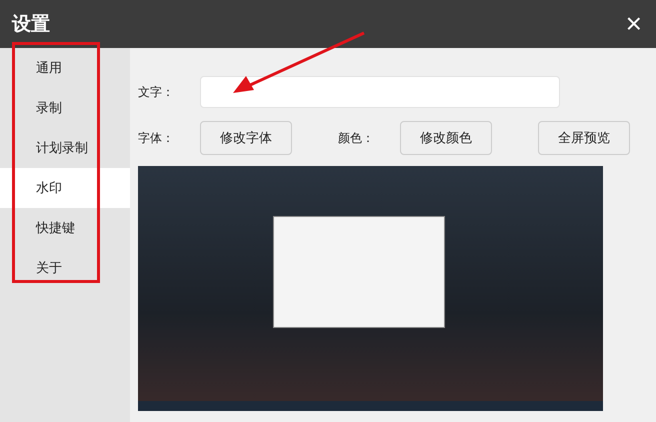  I want to click on sidebar-item: 快捷键, so click(65, 228).